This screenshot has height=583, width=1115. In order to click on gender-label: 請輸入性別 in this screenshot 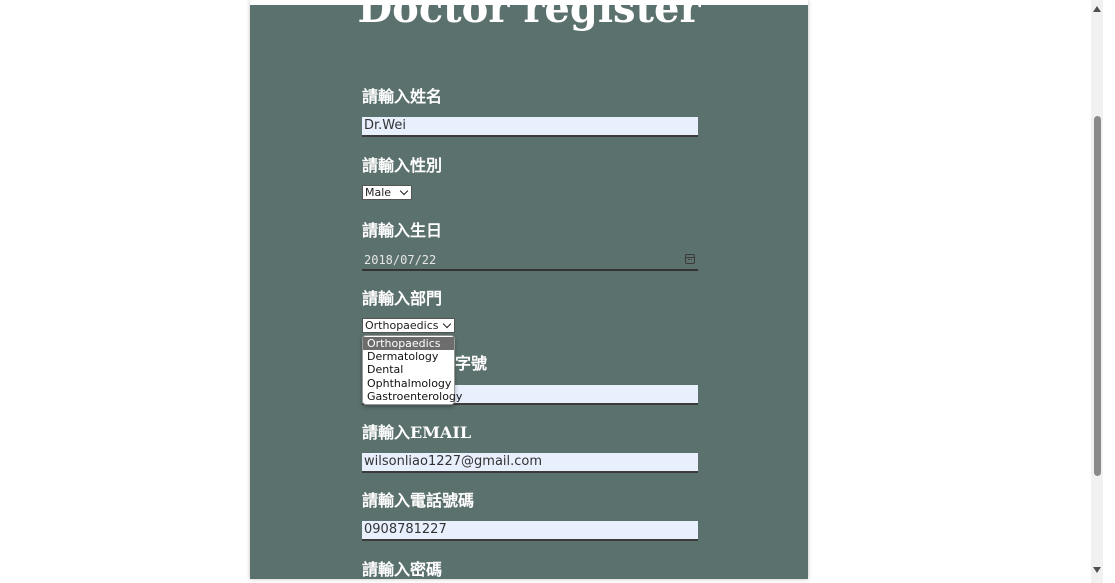, I will do `click(402, 165)`.